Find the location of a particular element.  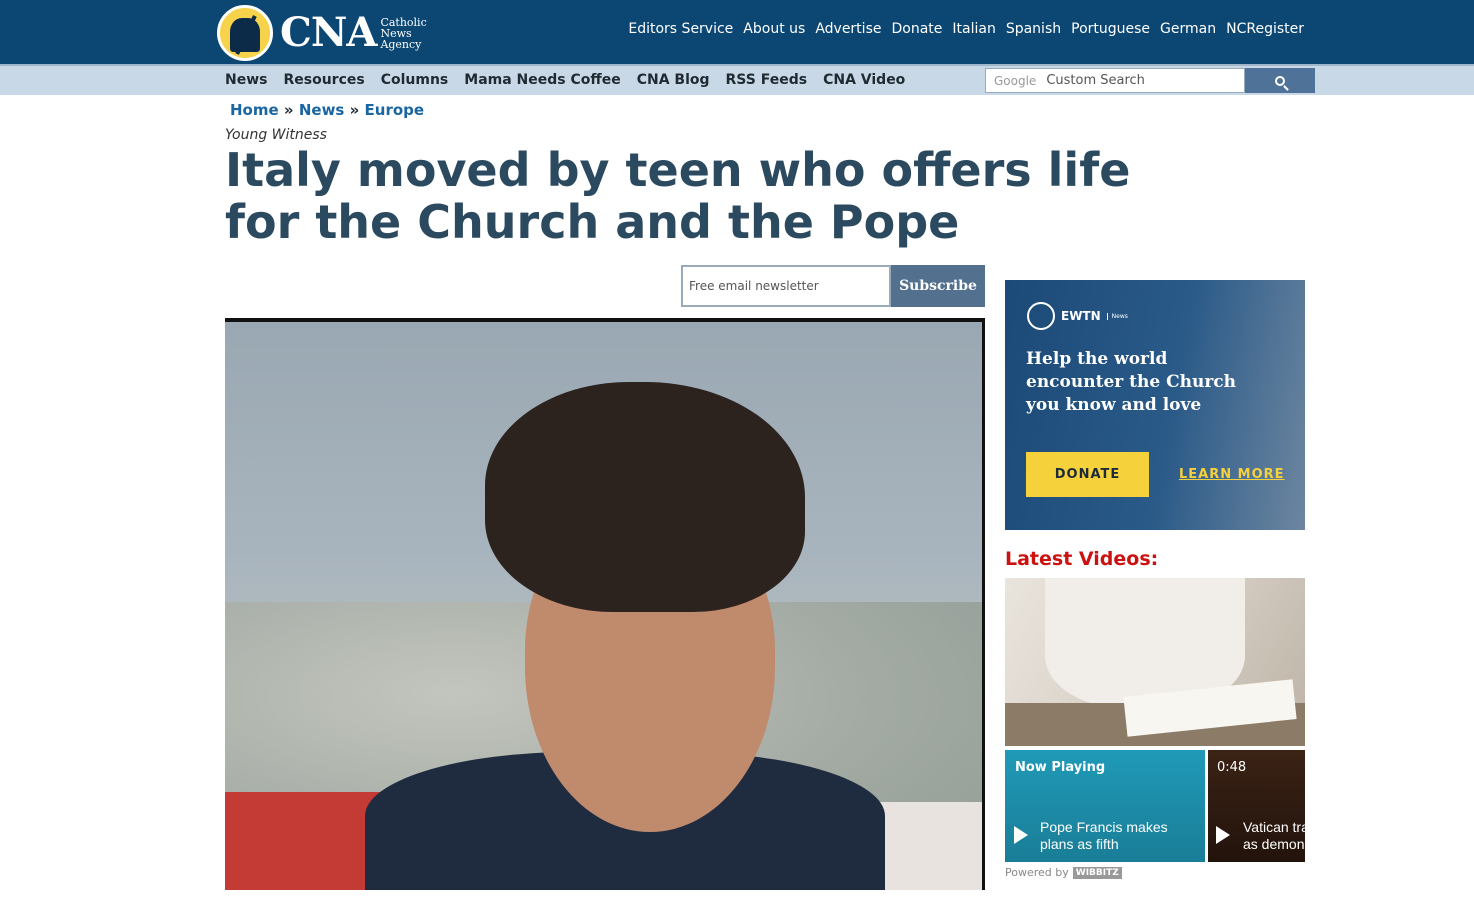

logo-sub-line: News is located at coordinates (396, 33).